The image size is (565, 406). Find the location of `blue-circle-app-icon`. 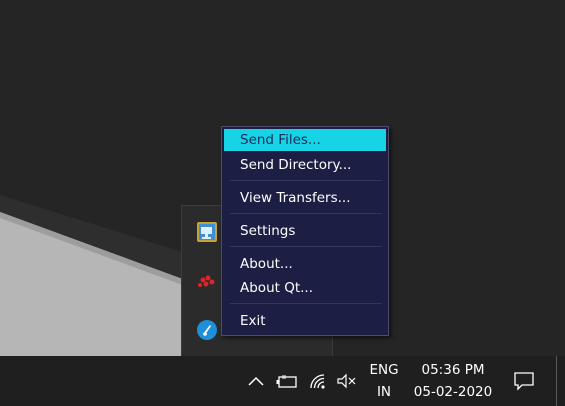

blue-circle-app-icon is located at coordinates (207, 330).